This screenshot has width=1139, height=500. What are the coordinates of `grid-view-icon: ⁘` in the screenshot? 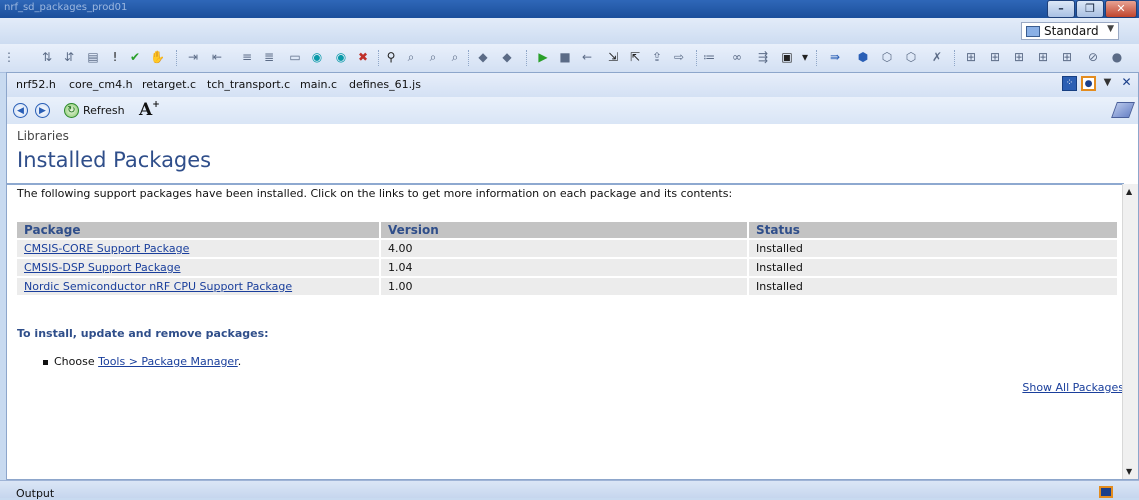 It's located at (1069, 83).